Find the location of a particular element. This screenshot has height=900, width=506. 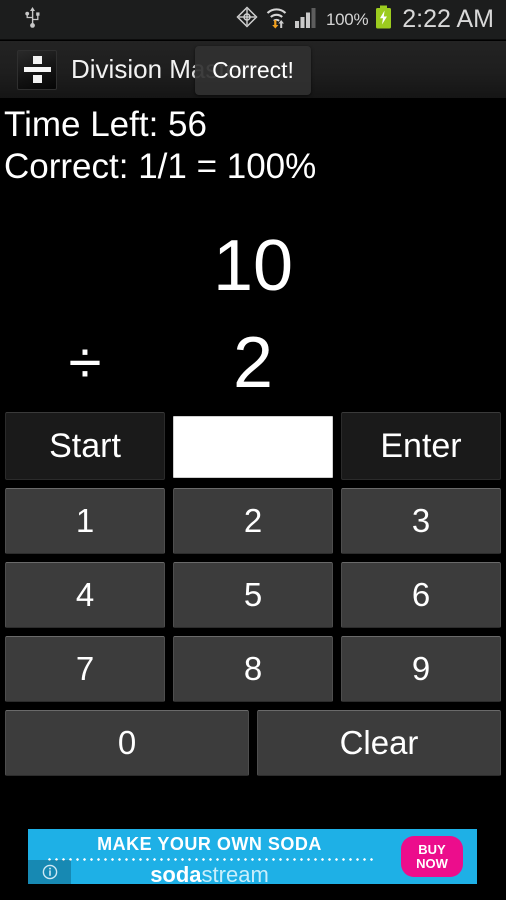

ad-banner: MAKE YOUR OWN SODA sodastream BUY NOW is located at coordinates (252, 856).